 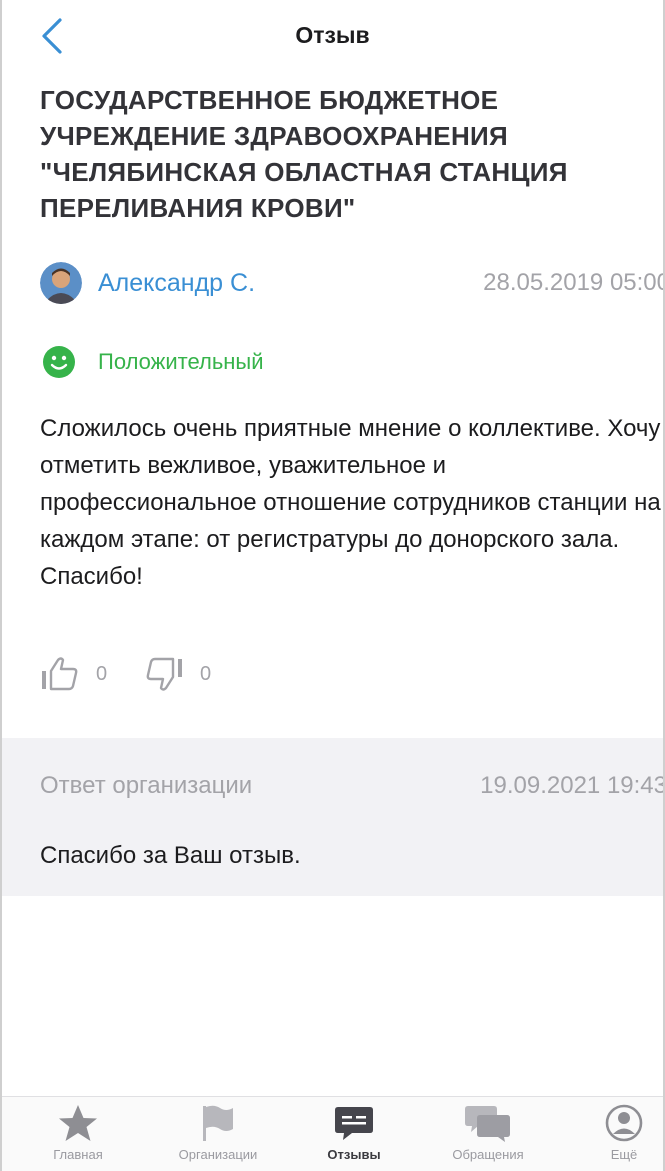 What do you see at coordinates (218, 1123) in the screenshot?
I see `flag-icon` at bounding box center [218, 1123].